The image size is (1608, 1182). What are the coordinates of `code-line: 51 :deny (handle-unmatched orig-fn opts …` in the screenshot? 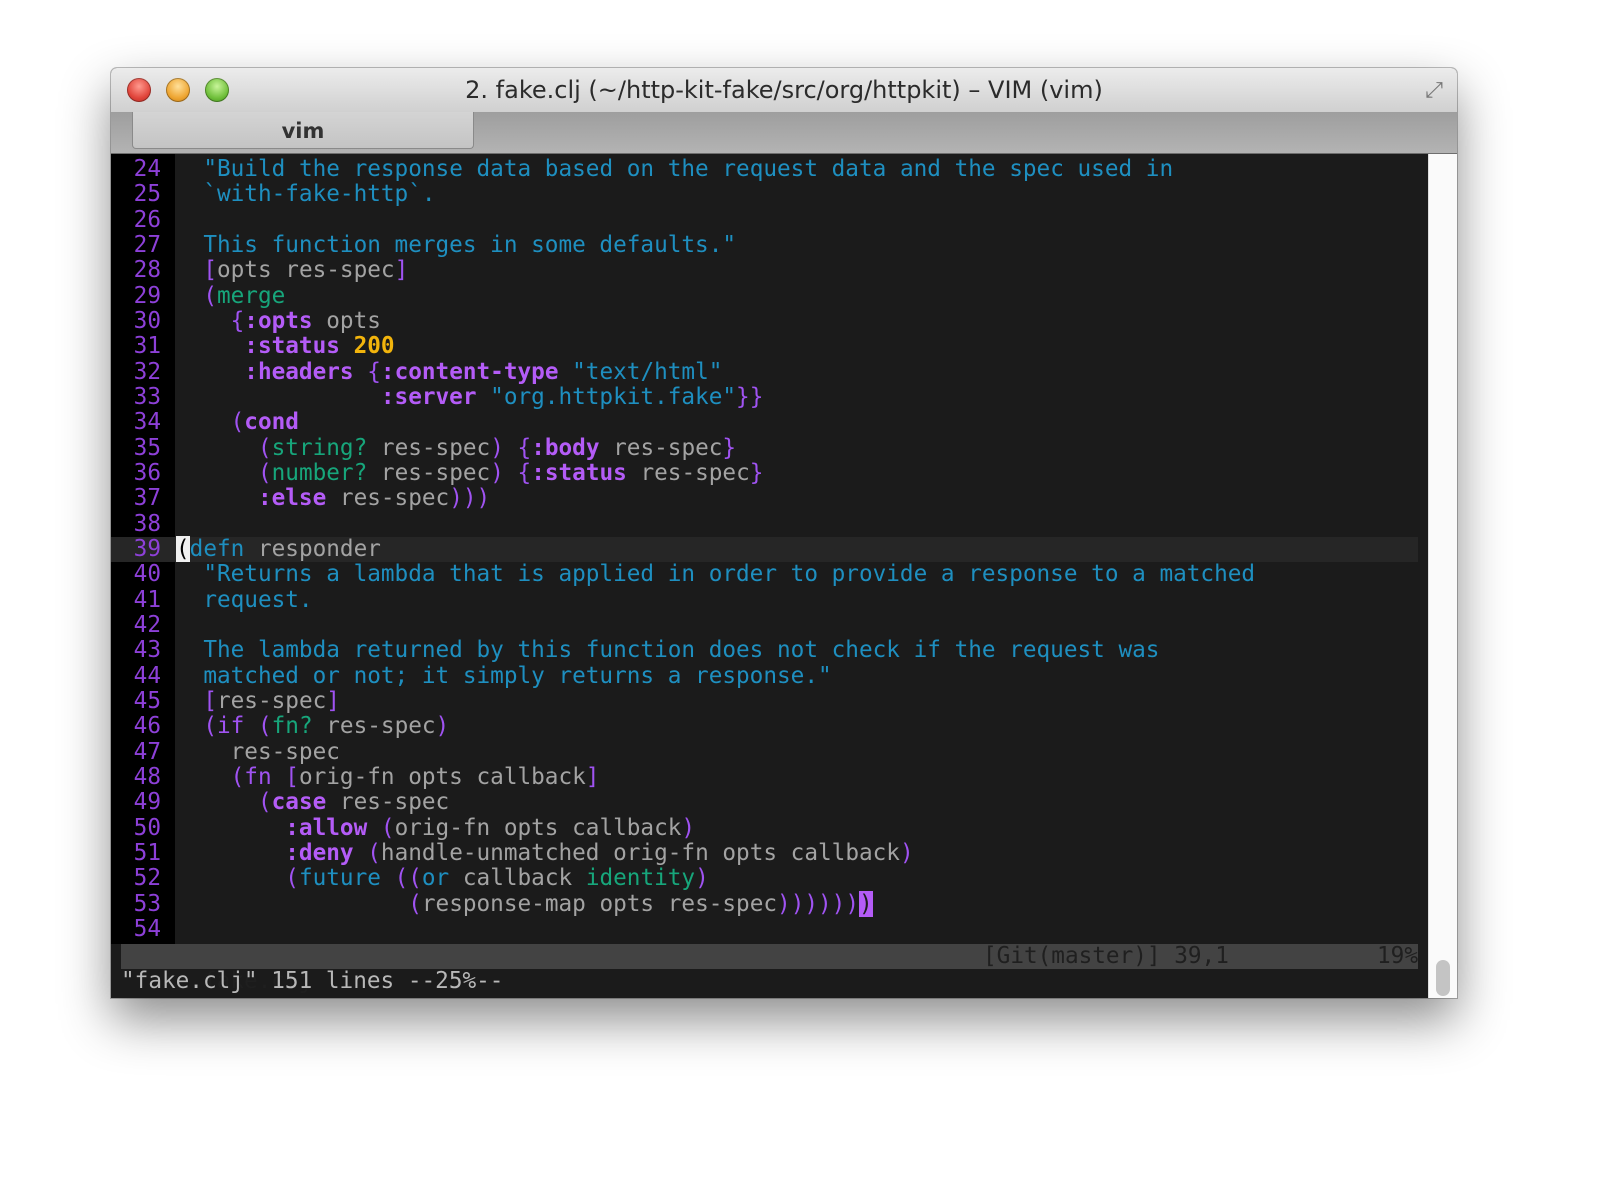 It's located at (764, 852).